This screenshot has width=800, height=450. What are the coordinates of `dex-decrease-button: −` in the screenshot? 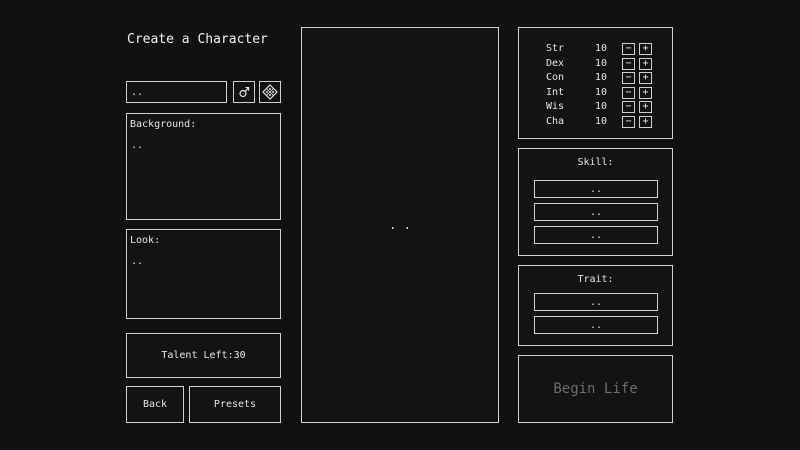 It's located at (628, 64).